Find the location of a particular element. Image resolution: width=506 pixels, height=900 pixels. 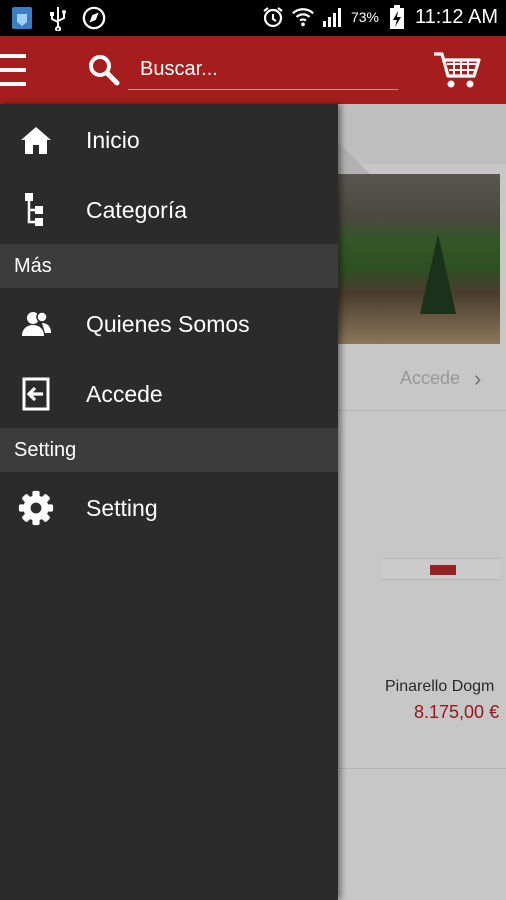

wifi-icon is located at coordinates (303, 17).